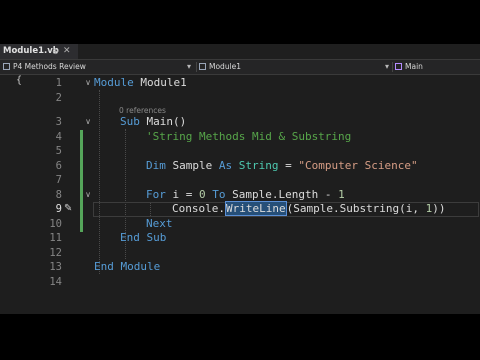  I want to click on document-tab-bar: Module1.vb ⊕ ✕, so click(240, 52).